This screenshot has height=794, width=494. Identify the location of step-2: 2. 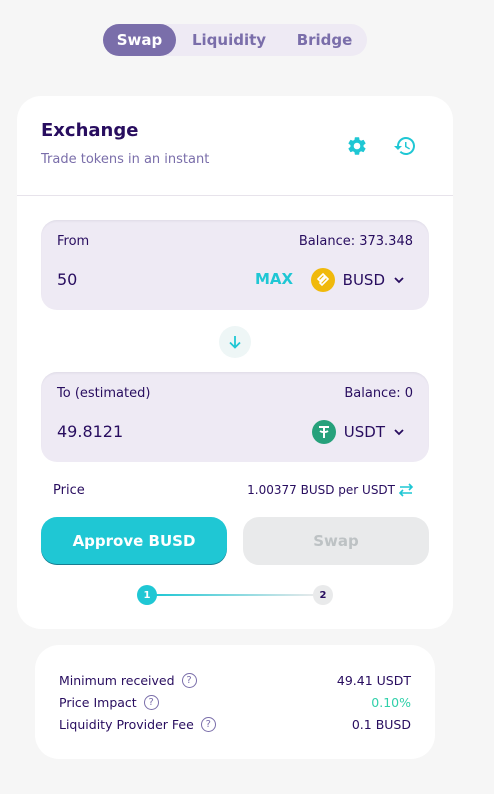
(323, 595).